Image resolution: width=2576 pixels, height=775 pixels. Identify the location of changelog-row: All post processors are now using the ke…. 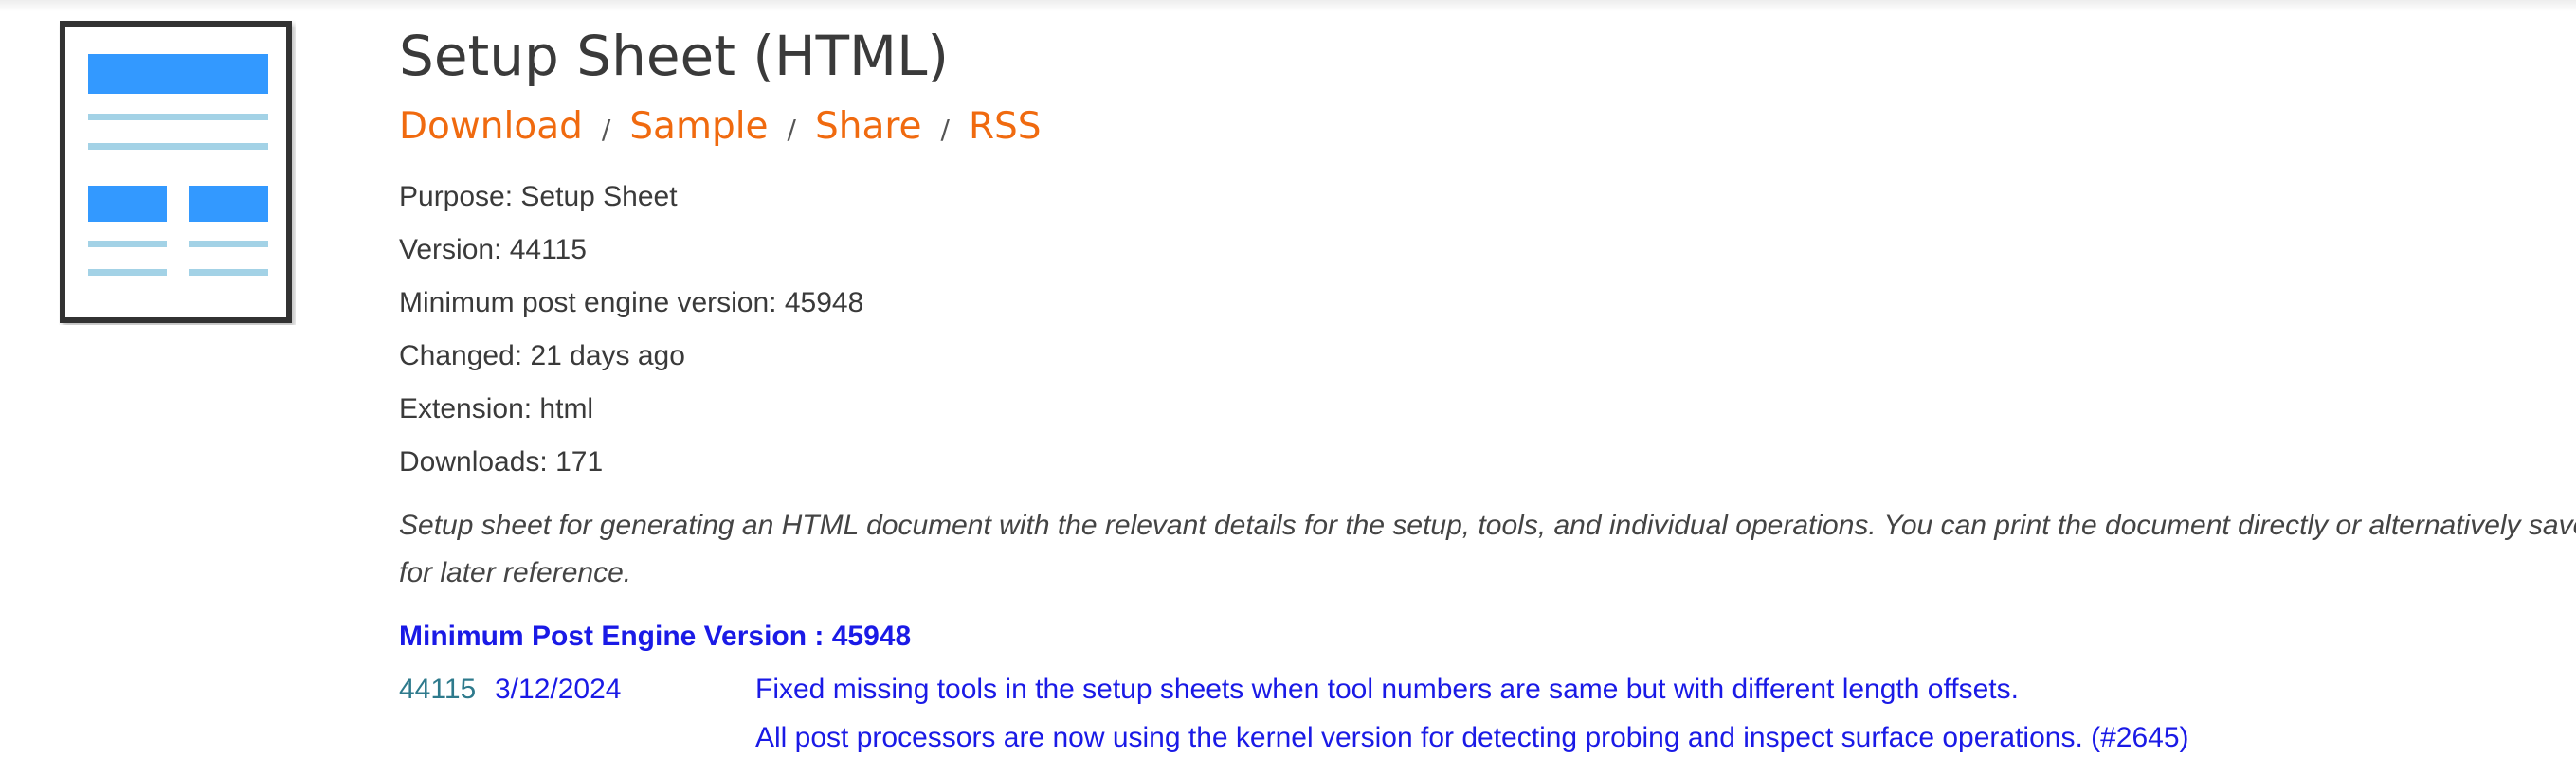
(1484, 737).